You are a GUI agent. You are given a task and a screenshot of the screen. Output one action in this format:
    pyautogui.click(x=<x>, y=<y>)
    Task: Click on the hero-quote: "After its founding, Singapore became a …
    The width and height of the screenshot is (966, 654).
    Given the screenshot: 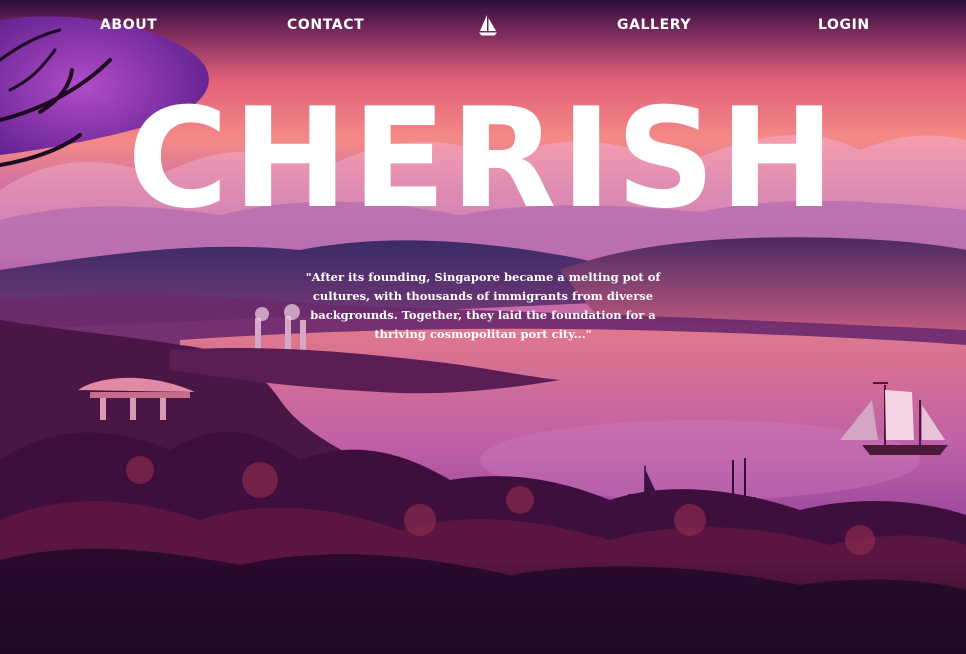 What is the action you would take?
    pyautogui.click(x=483, y=305)
    